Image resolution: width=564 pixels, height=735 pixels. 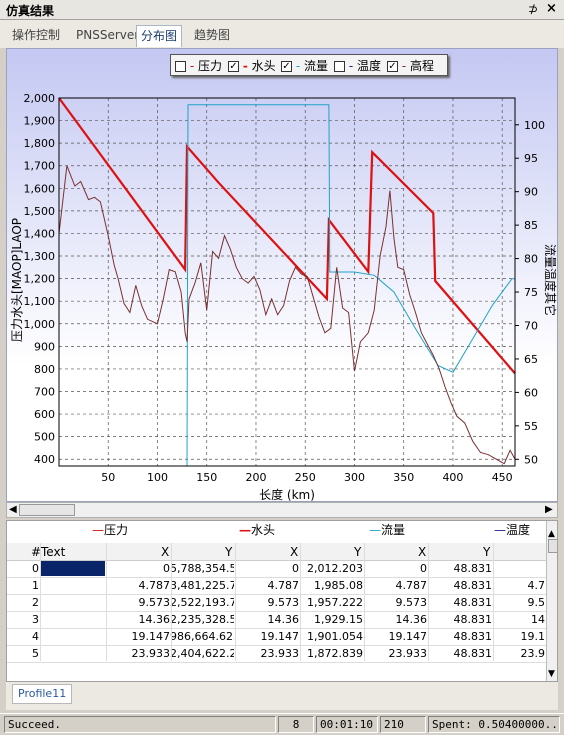 What do you see at coordinates (531, 158) in the screenshot?
I see `y-right-tick-label: 95` at bounding box center [531, 158].